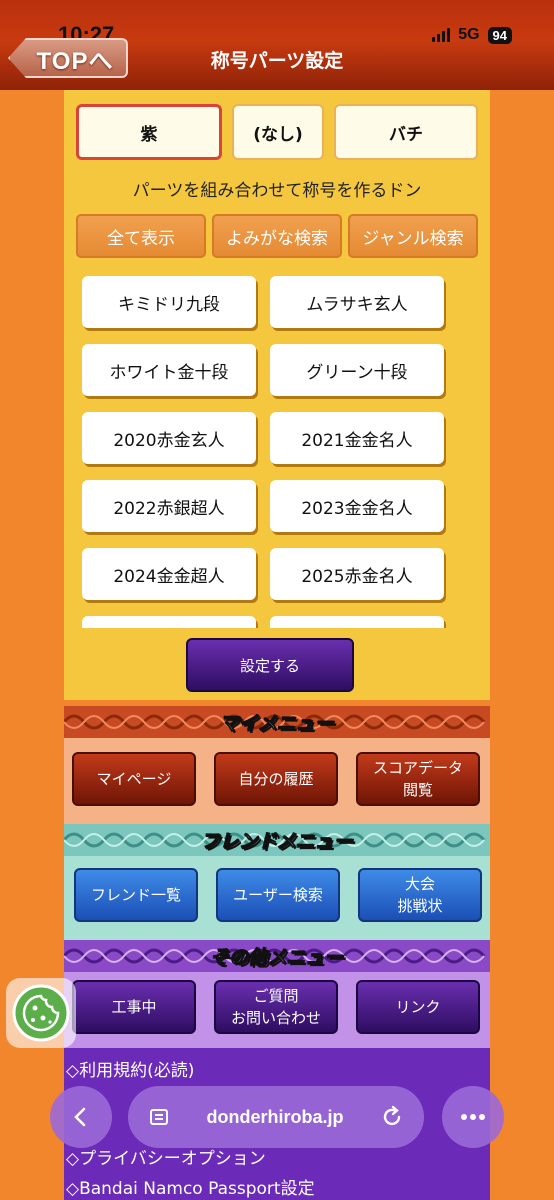  What do you see at coordinates (278, 132) in the screenshot?
I see `part-slot-2: (なし)` at bounding box center [278, 132].